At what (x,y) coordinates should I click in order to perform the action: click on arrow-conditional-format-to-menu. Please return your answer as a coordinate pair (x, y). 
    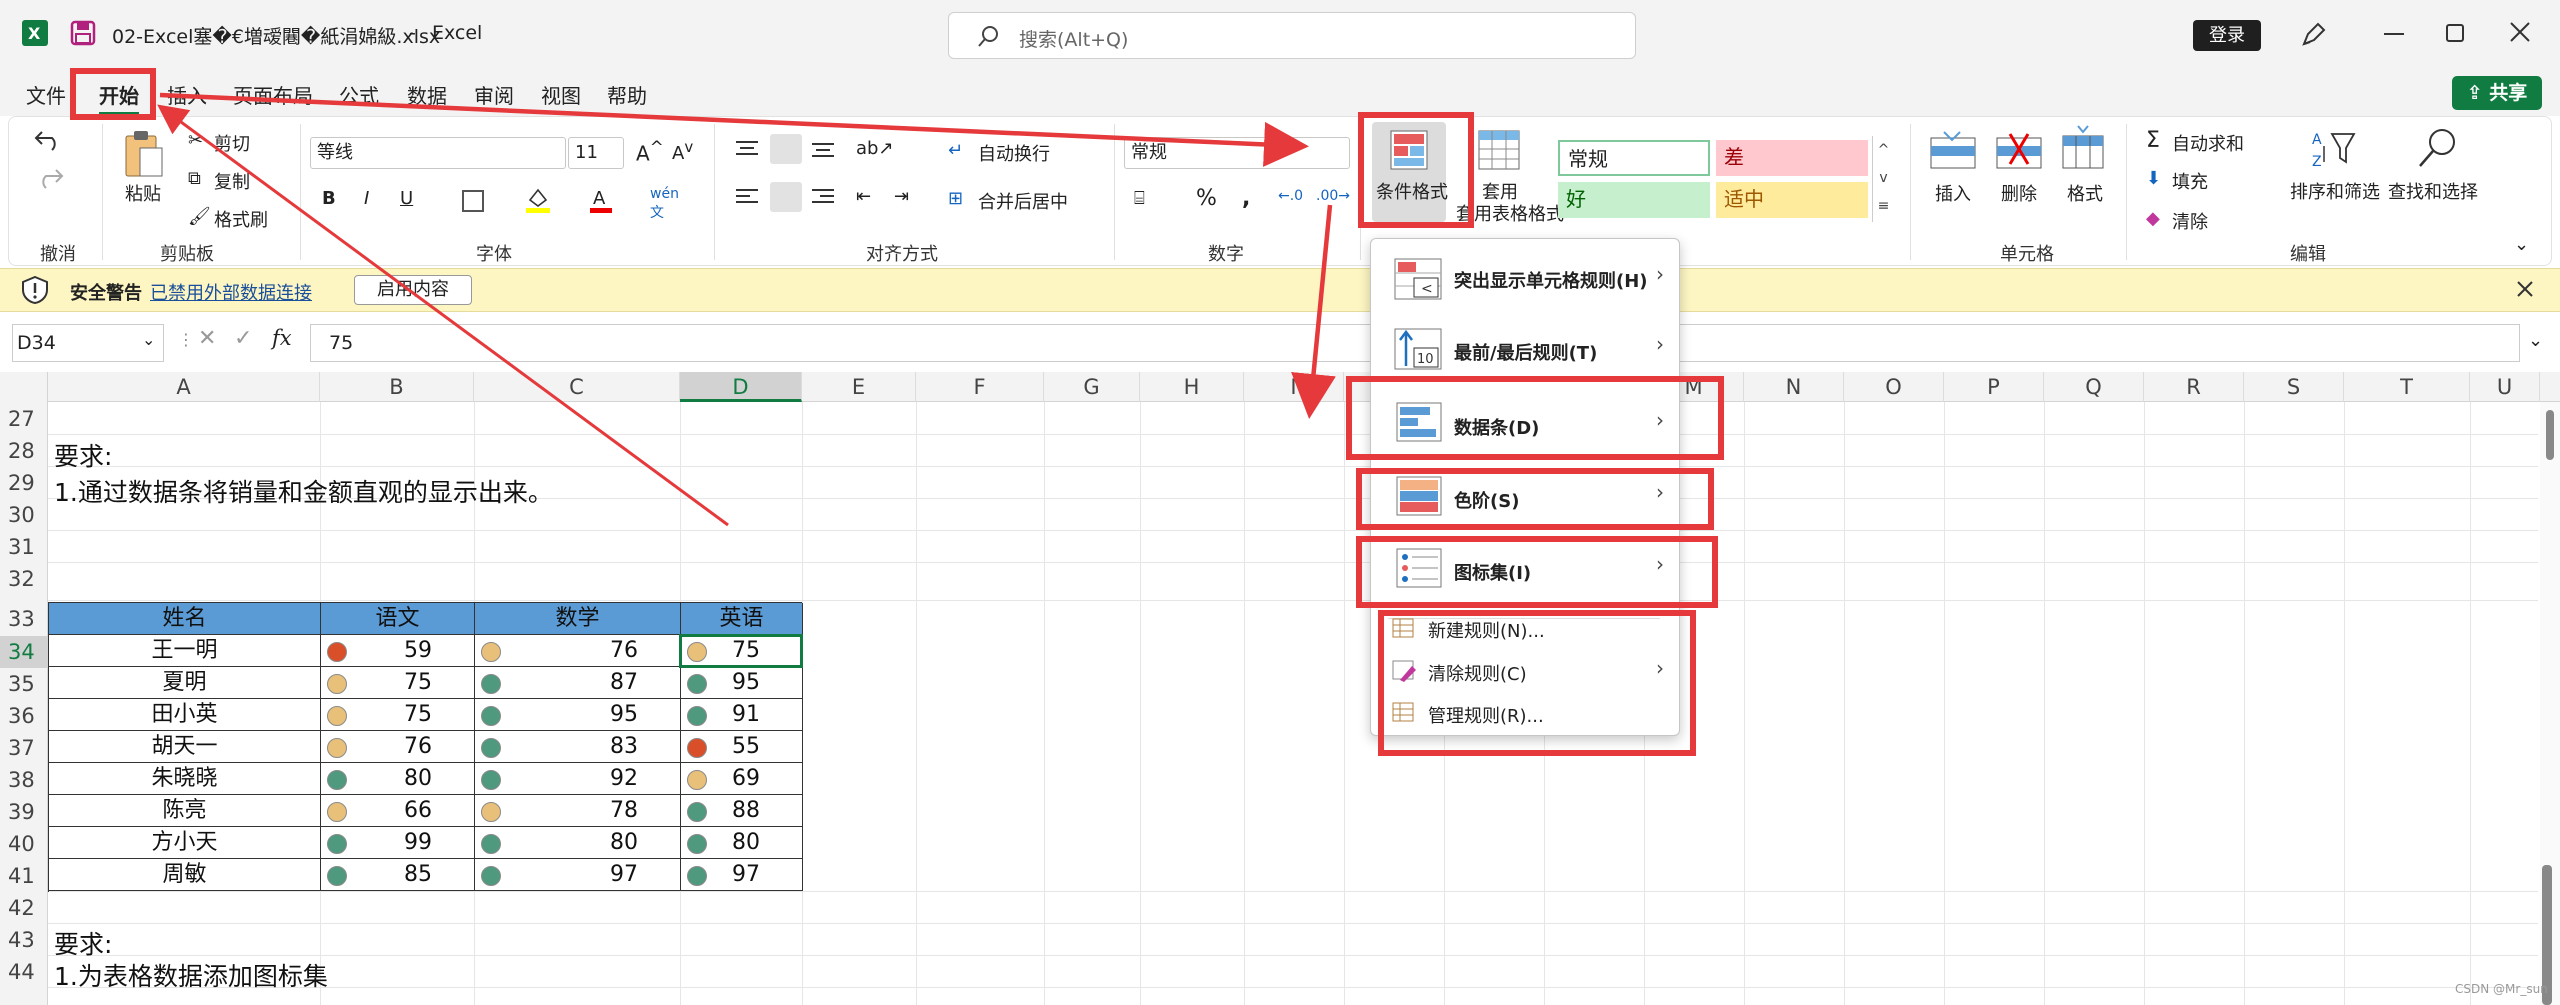
    Looking at the image, I should click on (1313, 311).